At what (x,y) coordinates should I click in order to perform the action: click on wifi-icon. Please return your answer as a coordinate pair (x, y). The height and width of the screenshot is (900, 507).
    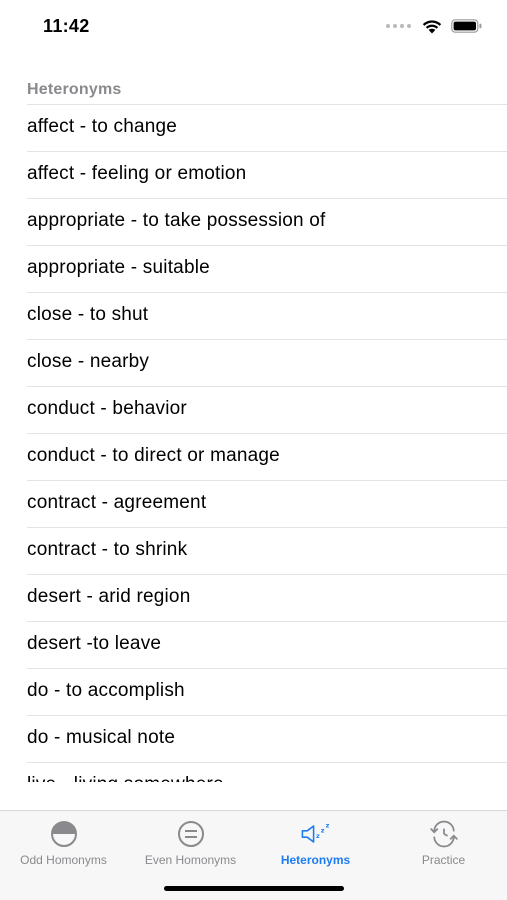
    Looking at the image, I should click on (432, 27).